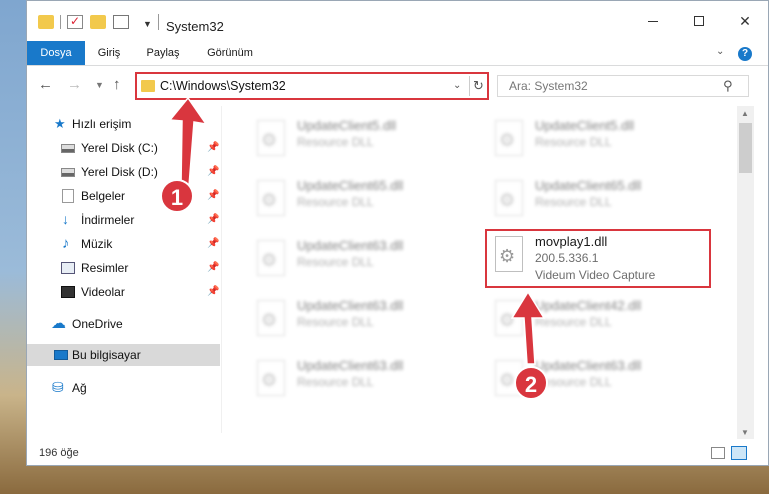  Describe the element at coordinates (548, 86) in the screenshot. I see `search-placeholder: Ara: System32` at that location.